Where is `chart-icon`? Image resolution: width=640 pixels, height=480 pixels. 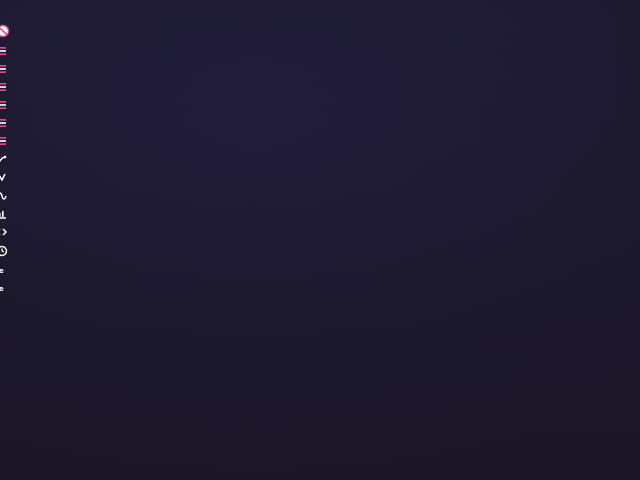
chart-icon is located at coordinates (5, 214).